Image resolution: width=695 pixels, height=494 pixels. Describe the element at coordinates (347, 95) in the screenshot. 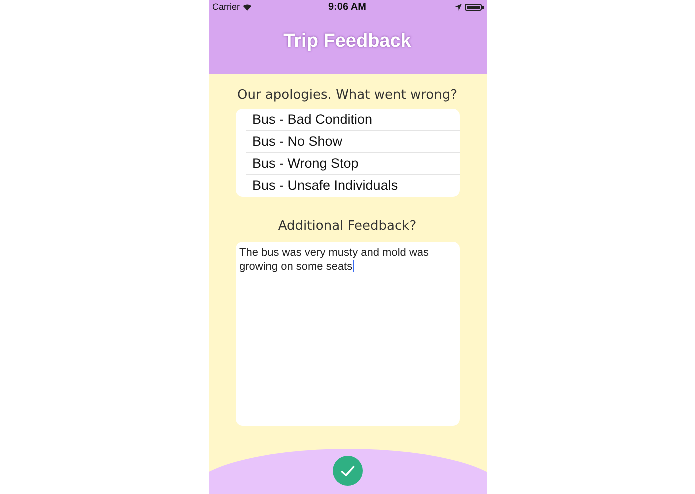

I see `question-label: Our apologies. What went wrong?` at that location.